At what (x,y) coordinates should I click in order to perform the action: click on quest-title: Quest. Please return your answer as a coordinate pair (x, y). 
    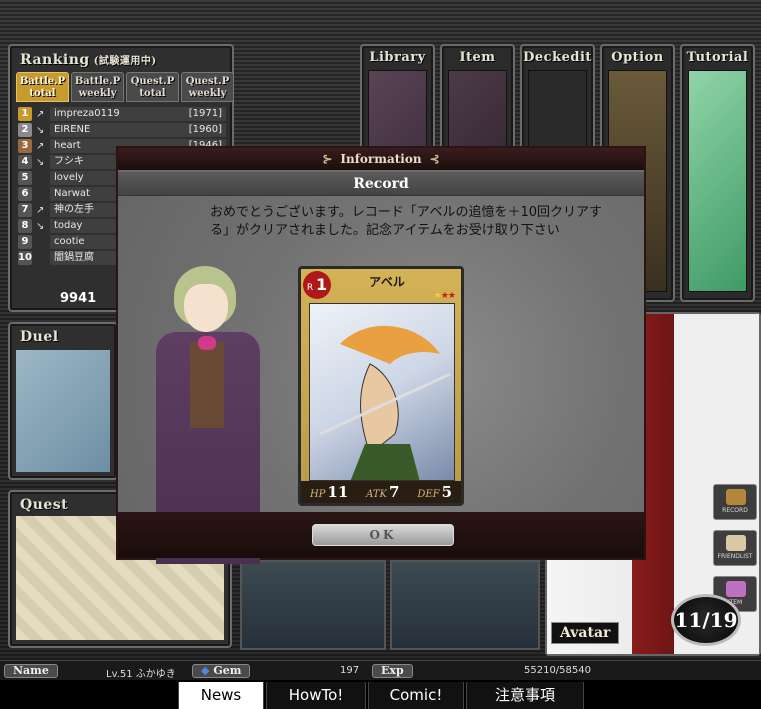
    Looking at the image, I should click on (44, 505).